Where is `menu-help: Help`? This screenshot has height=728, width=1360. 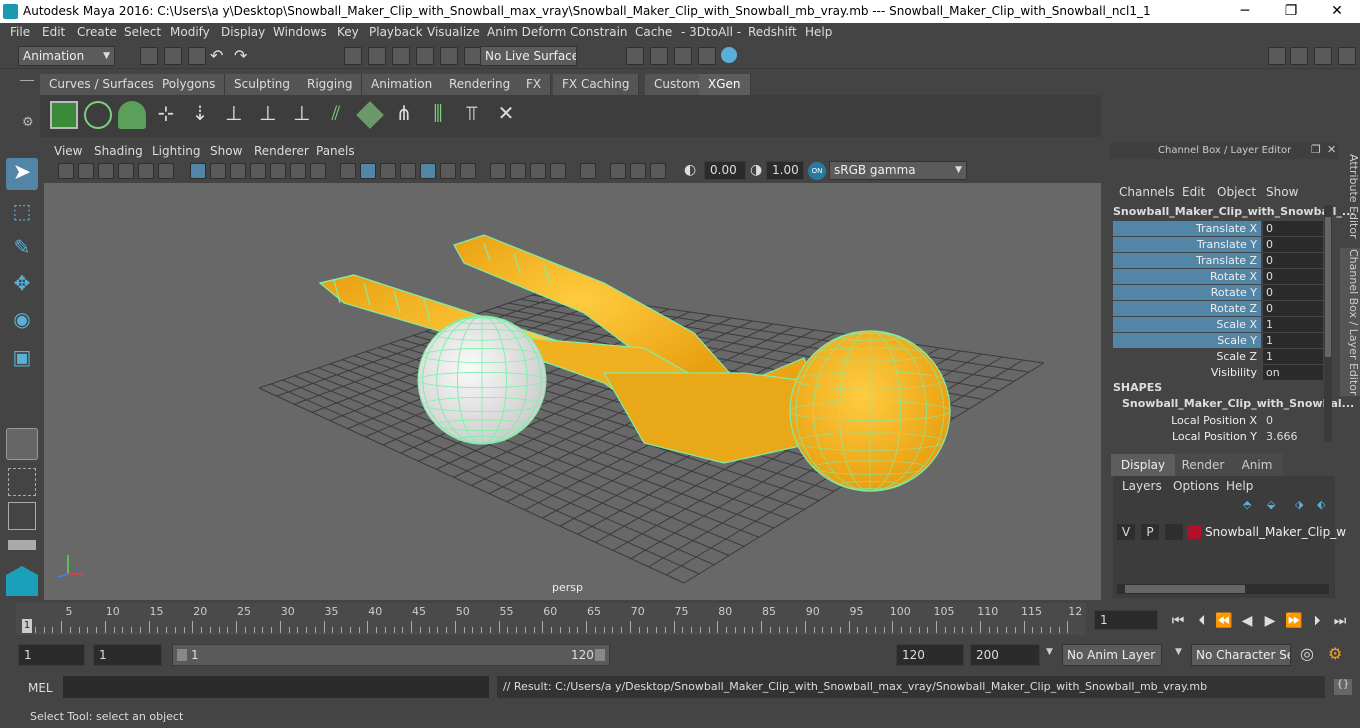
menu-help: Help is located at coordinates (818, 32).